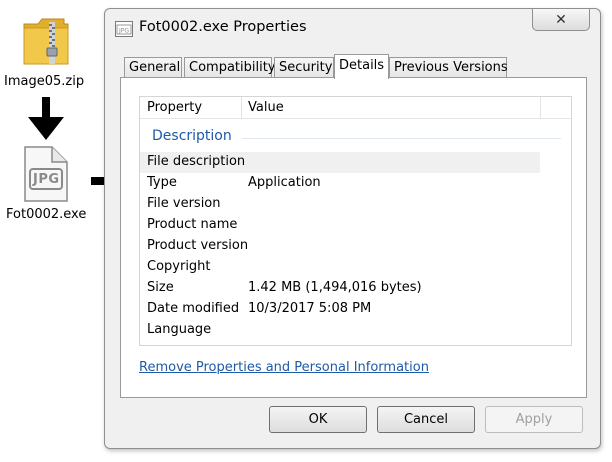 Image resolution: width=612 pixels, height=462 pixels. I want to click on details-row: File version, so click(340, 204).